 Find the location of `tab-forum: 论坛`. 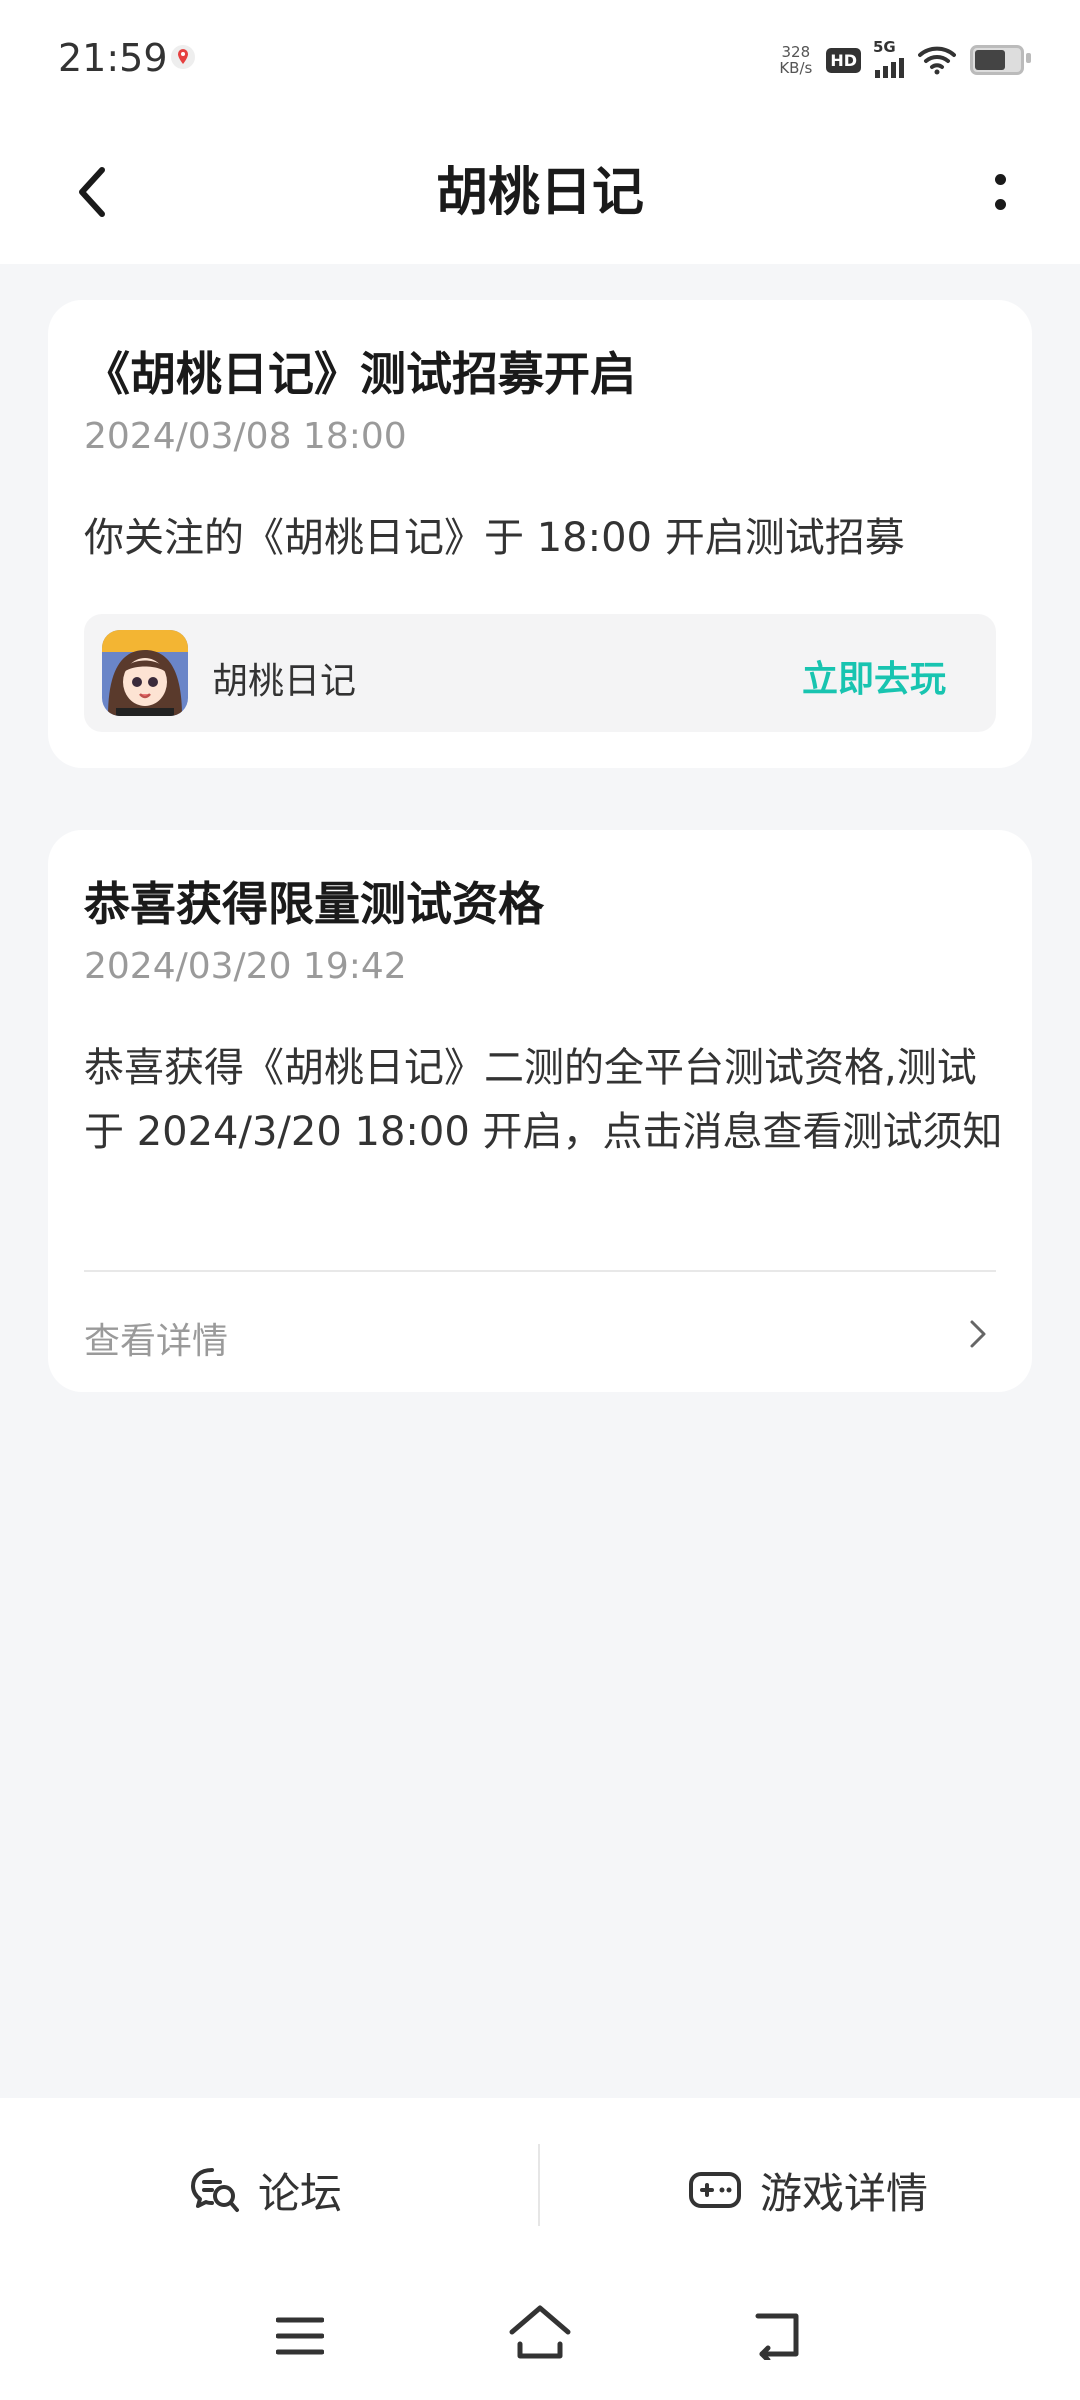

tab-forum: 论坛 is located at coordinates (266, 2190).